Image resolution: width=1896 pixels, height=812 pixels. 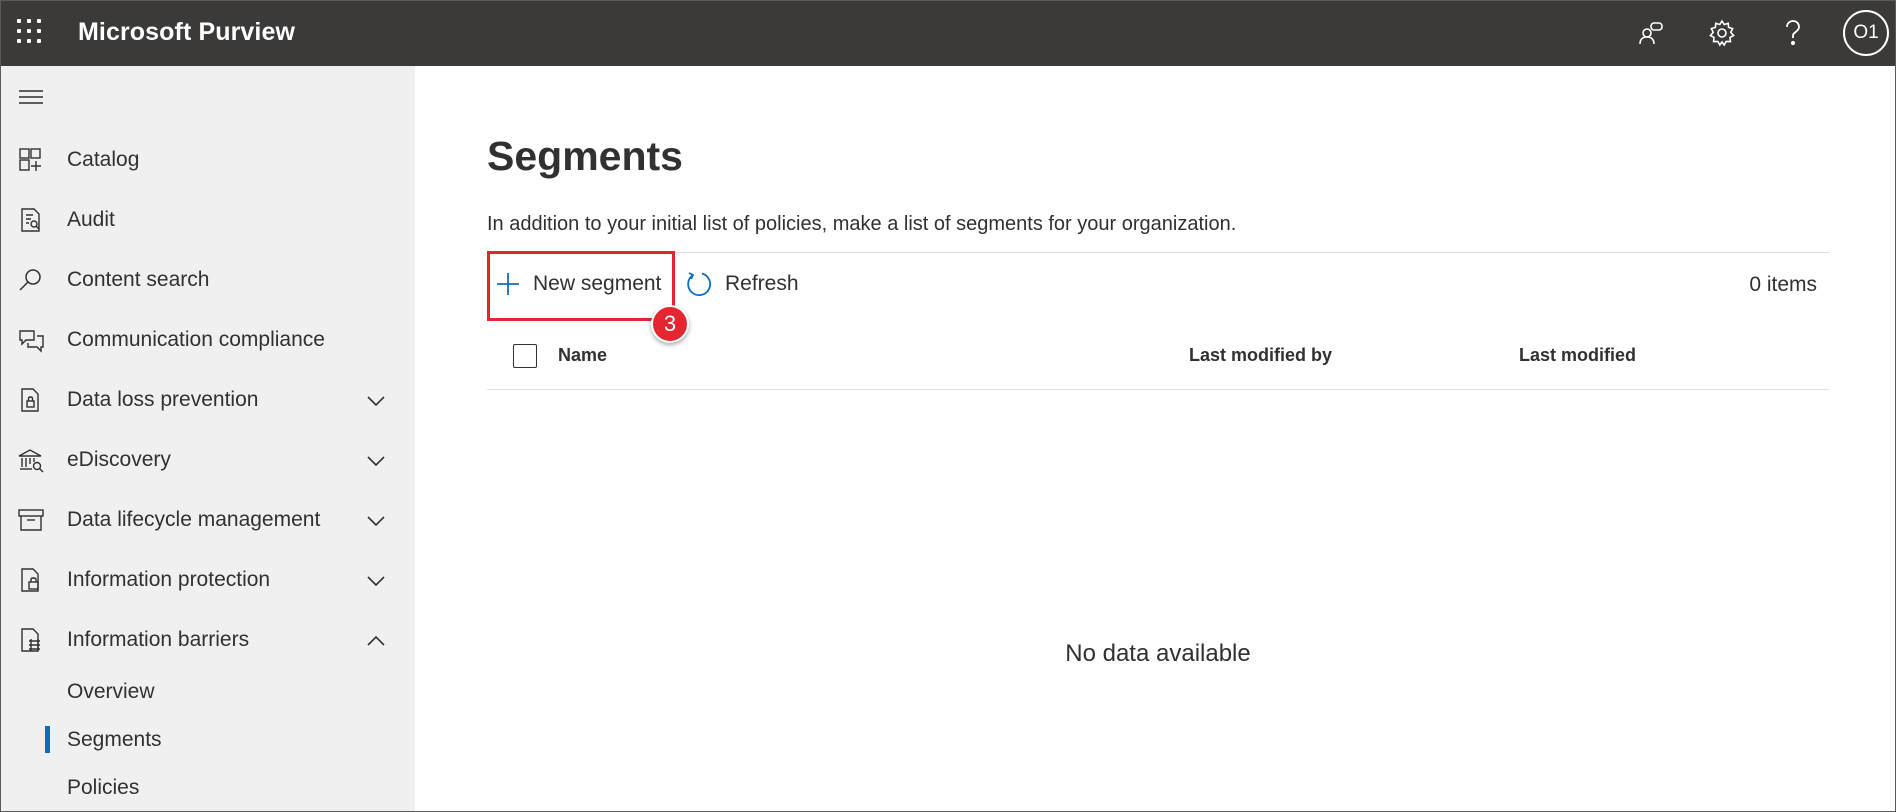 What do you see at coordinates (47, 739) in the screenshot?
I see `selected-indicator` at bounding box center [47, 739].